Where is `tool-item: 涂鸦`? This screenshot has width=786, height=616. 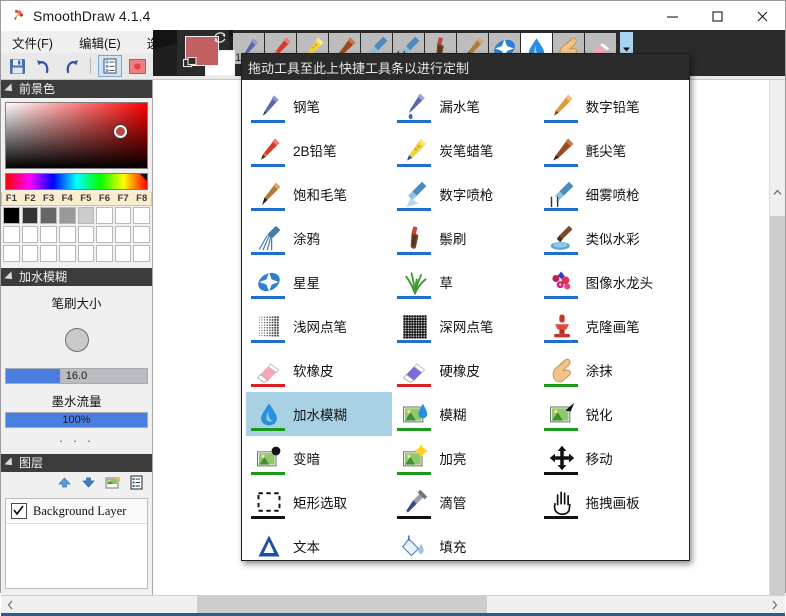 tool-item: 涂鸦 is located at coordinates (319, 238).